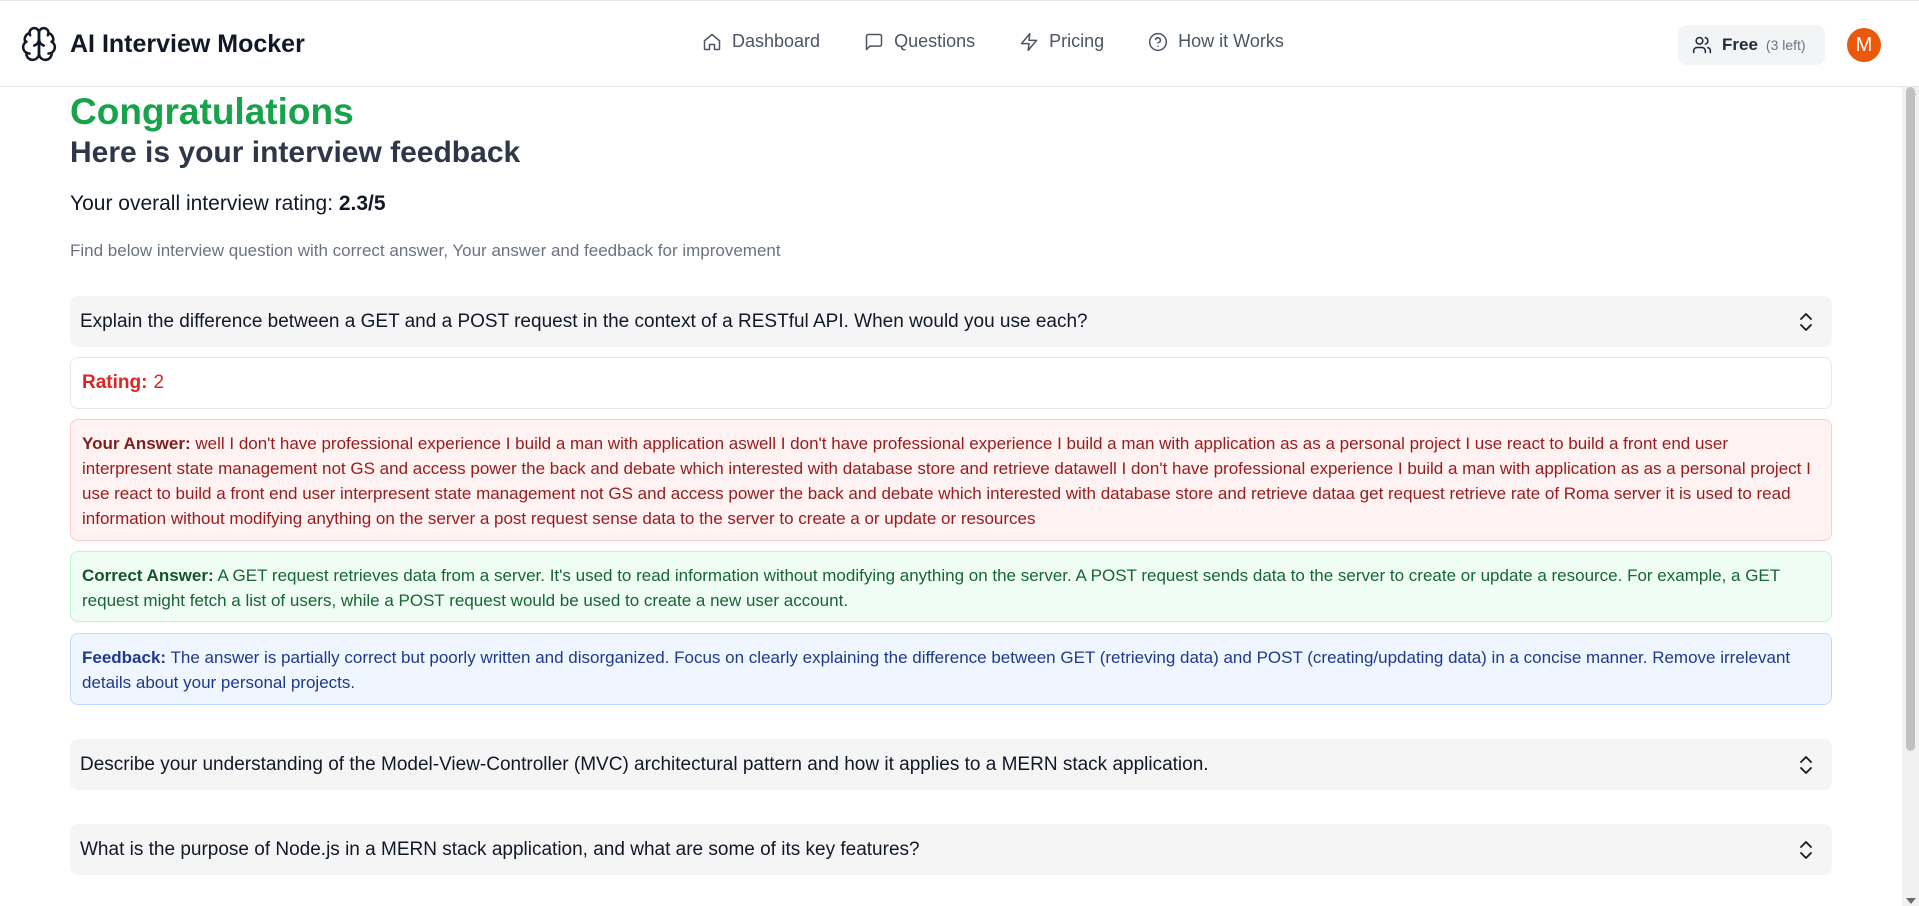 This screenshot has width=1919, height=906. What do you see at coordinates (951, 383) in the screenshot?
I see `rating-box: Rating: 2` at bounding box center [951, 383].